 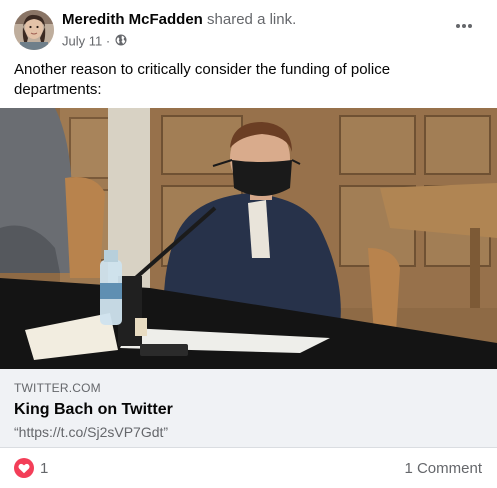 I want to click on post-action: shared a link., so click(x=252, y=19).